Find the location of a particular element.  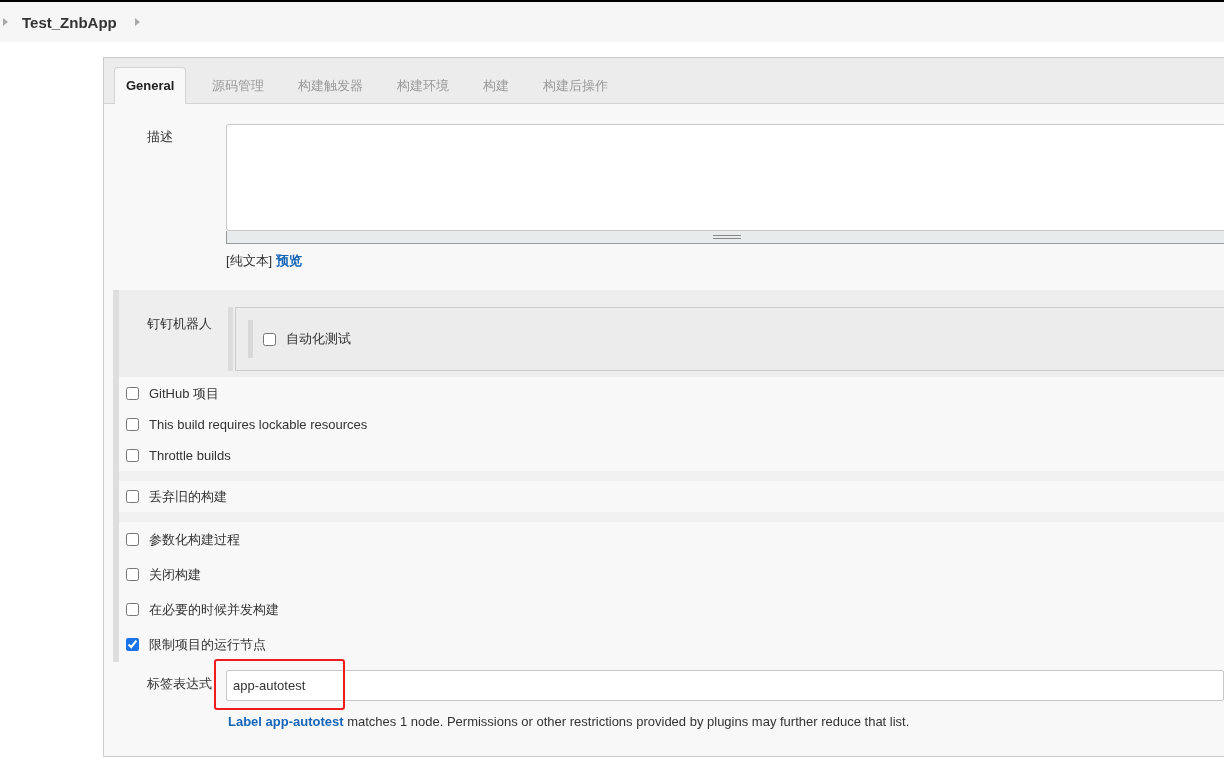

checkbox-label: This build requires lockable resources is located at coordinates (258, 424).